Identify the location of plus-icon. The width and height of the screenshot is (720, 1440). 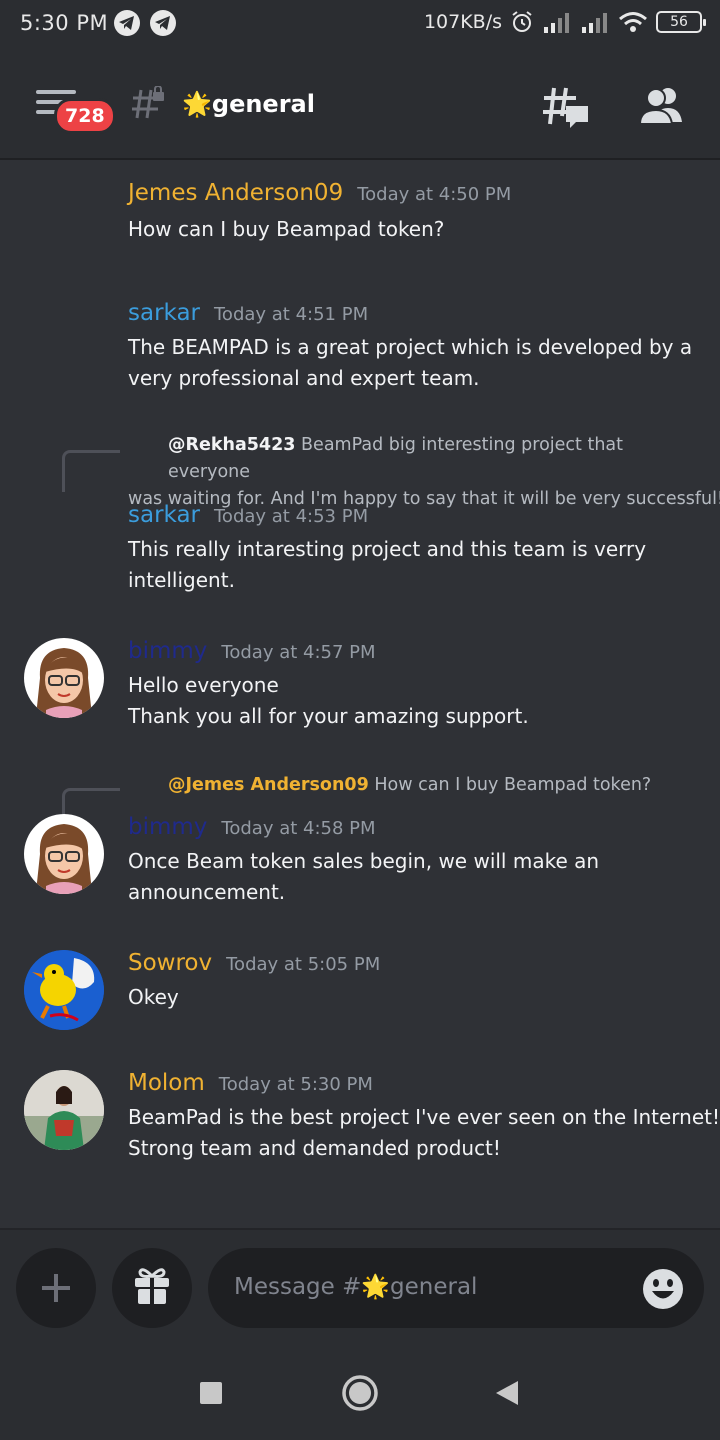
(56, 1288).